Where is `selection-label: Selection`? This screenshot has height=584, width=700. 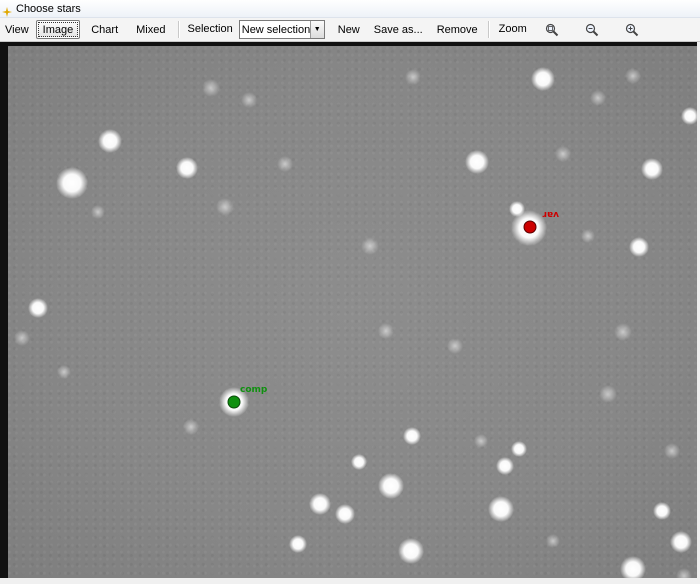
selection-label: Selection is located at coordinates (210, 29).